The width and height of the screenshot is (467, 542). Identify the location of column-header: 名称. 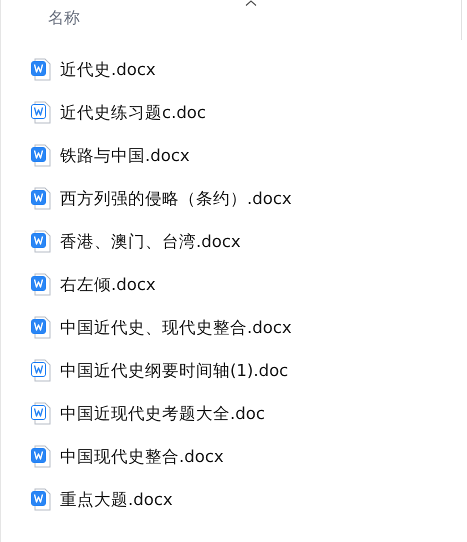
(64, 18).